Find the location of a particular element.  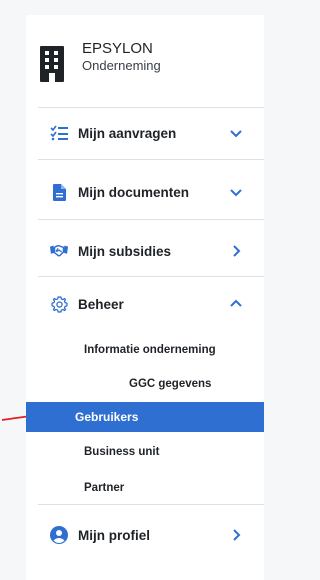

nav-item-mijn-profiel: Mijn profiel is located at coordinates (145, 535).